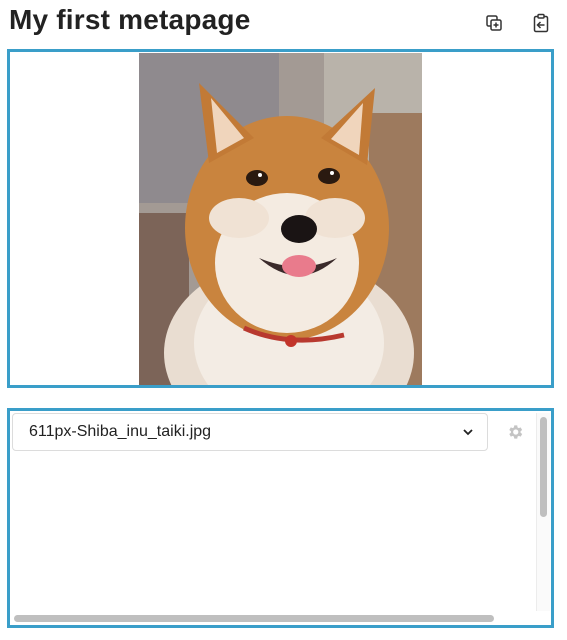  I want to click on vertical-scrollbar, so click(543, 512).